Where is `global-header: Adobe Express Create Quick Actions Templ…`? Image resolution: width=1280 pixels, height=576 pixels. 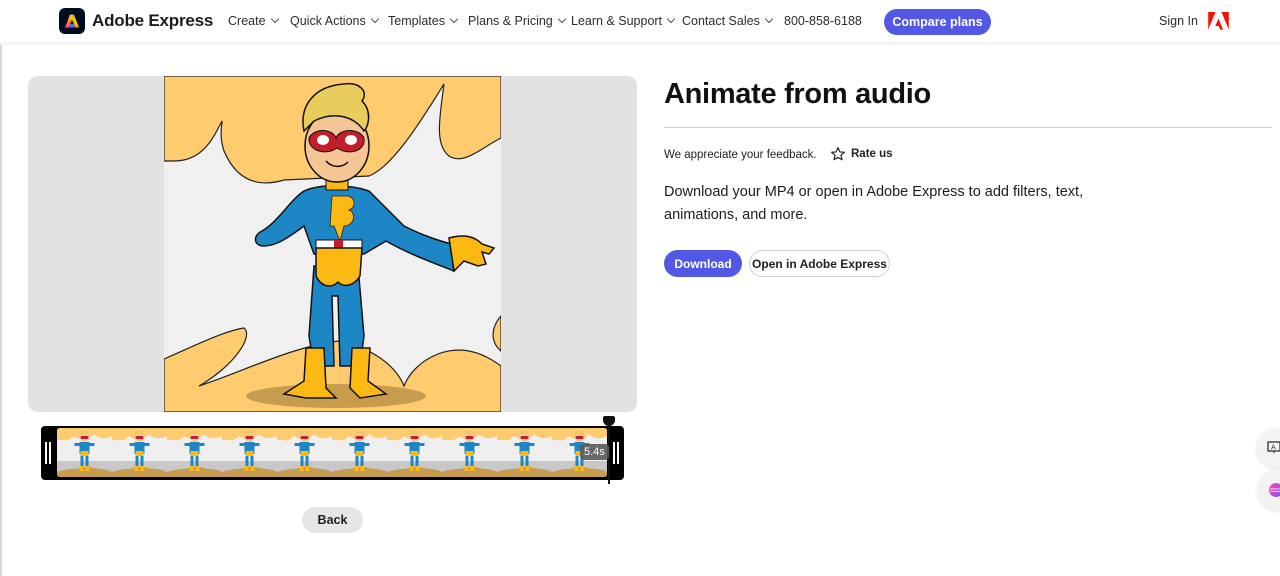
global-header: Adobe Express Create Quick Actions Templ… is located at coordinates (640, 22).